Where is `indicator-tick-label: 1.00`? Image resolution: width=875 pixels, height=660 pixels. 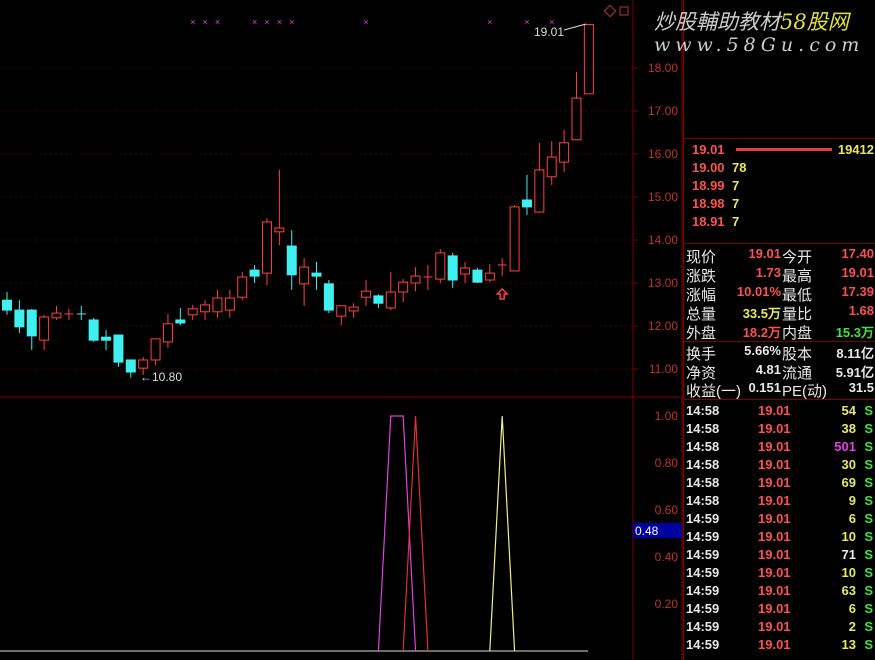 indicator-tick-label: 1.00 is located at coordinates (667, 416).